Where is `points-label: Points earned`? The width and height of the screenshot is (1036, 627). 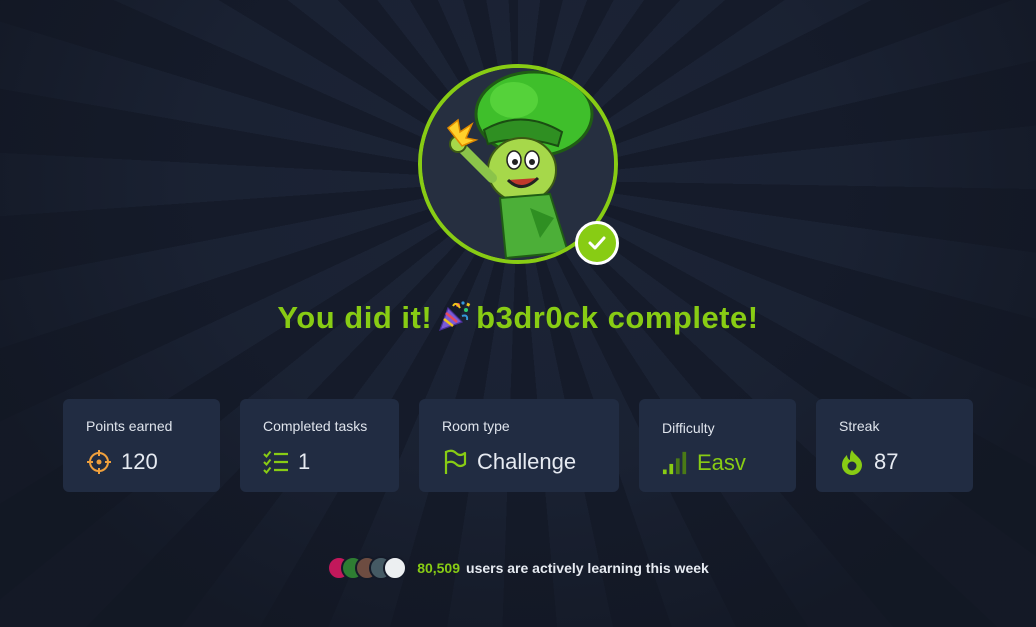
points-label: Points earned is located at coordinates (129, 426).